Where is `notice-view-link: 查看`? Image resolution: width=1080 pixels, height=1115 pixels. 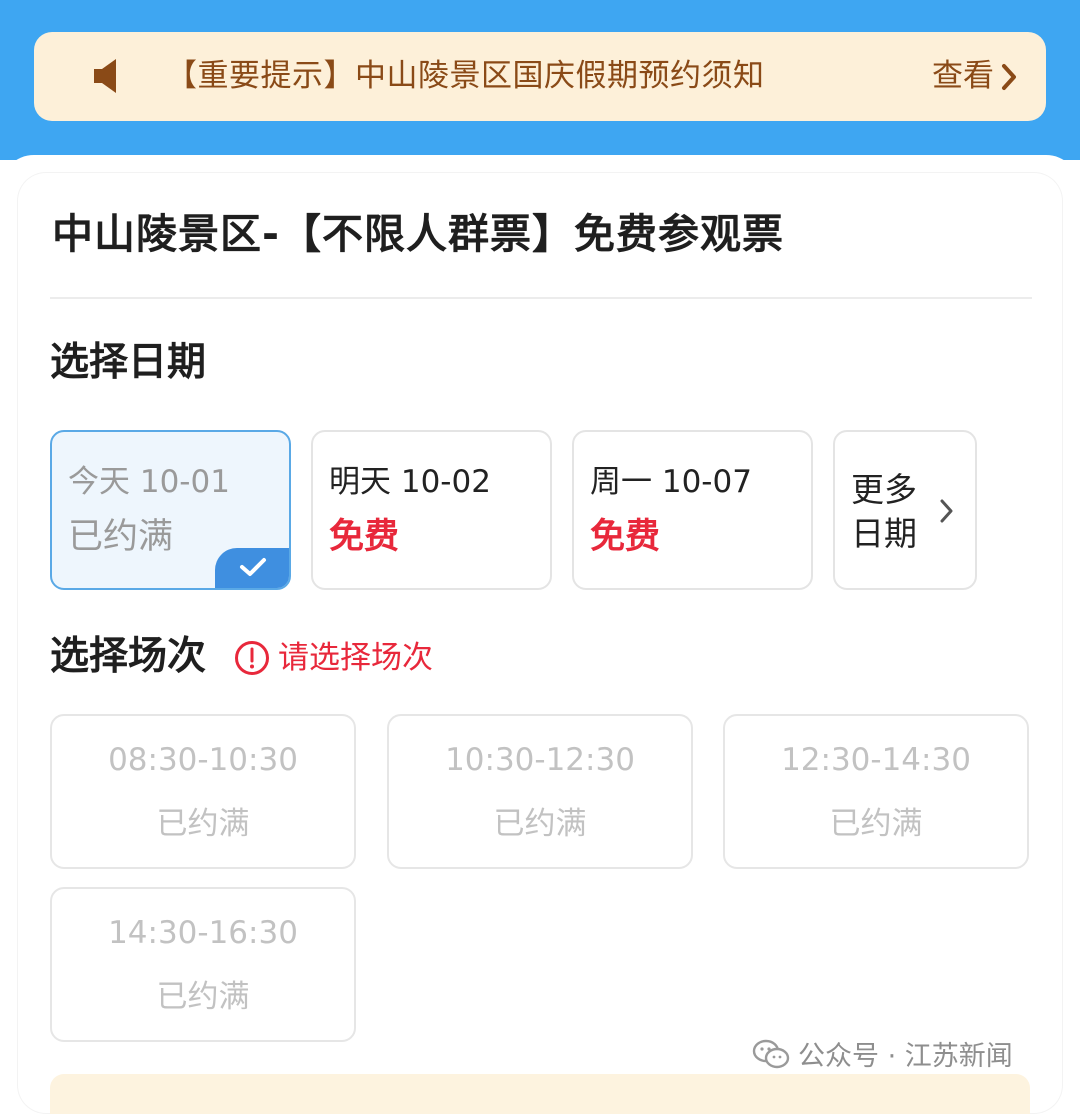
notice-view-link: 查看 is located at coordinates (975, 76).